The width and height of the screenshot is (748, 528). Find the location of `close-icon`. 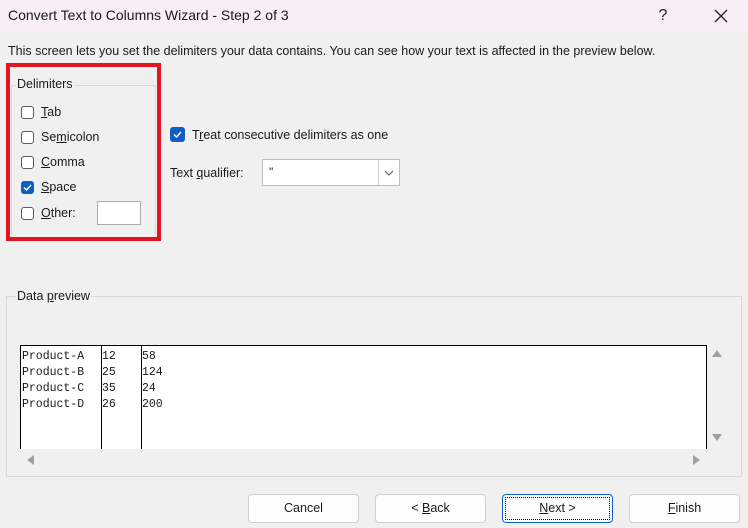

close-icon is located at coordinates (721, 16).